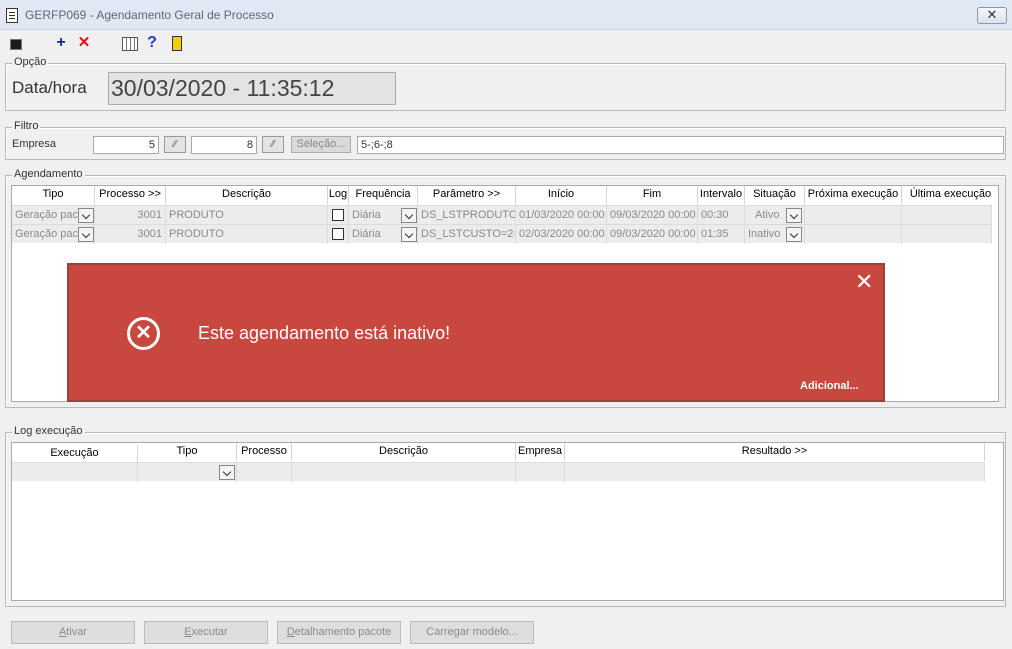 Image resolution: width=1012 pixels, height=649 pixels. What do you see at coordinates (561, 195) in the screenshot?
I see `col-header-inicio: Início` at bounding box center [561, 195].